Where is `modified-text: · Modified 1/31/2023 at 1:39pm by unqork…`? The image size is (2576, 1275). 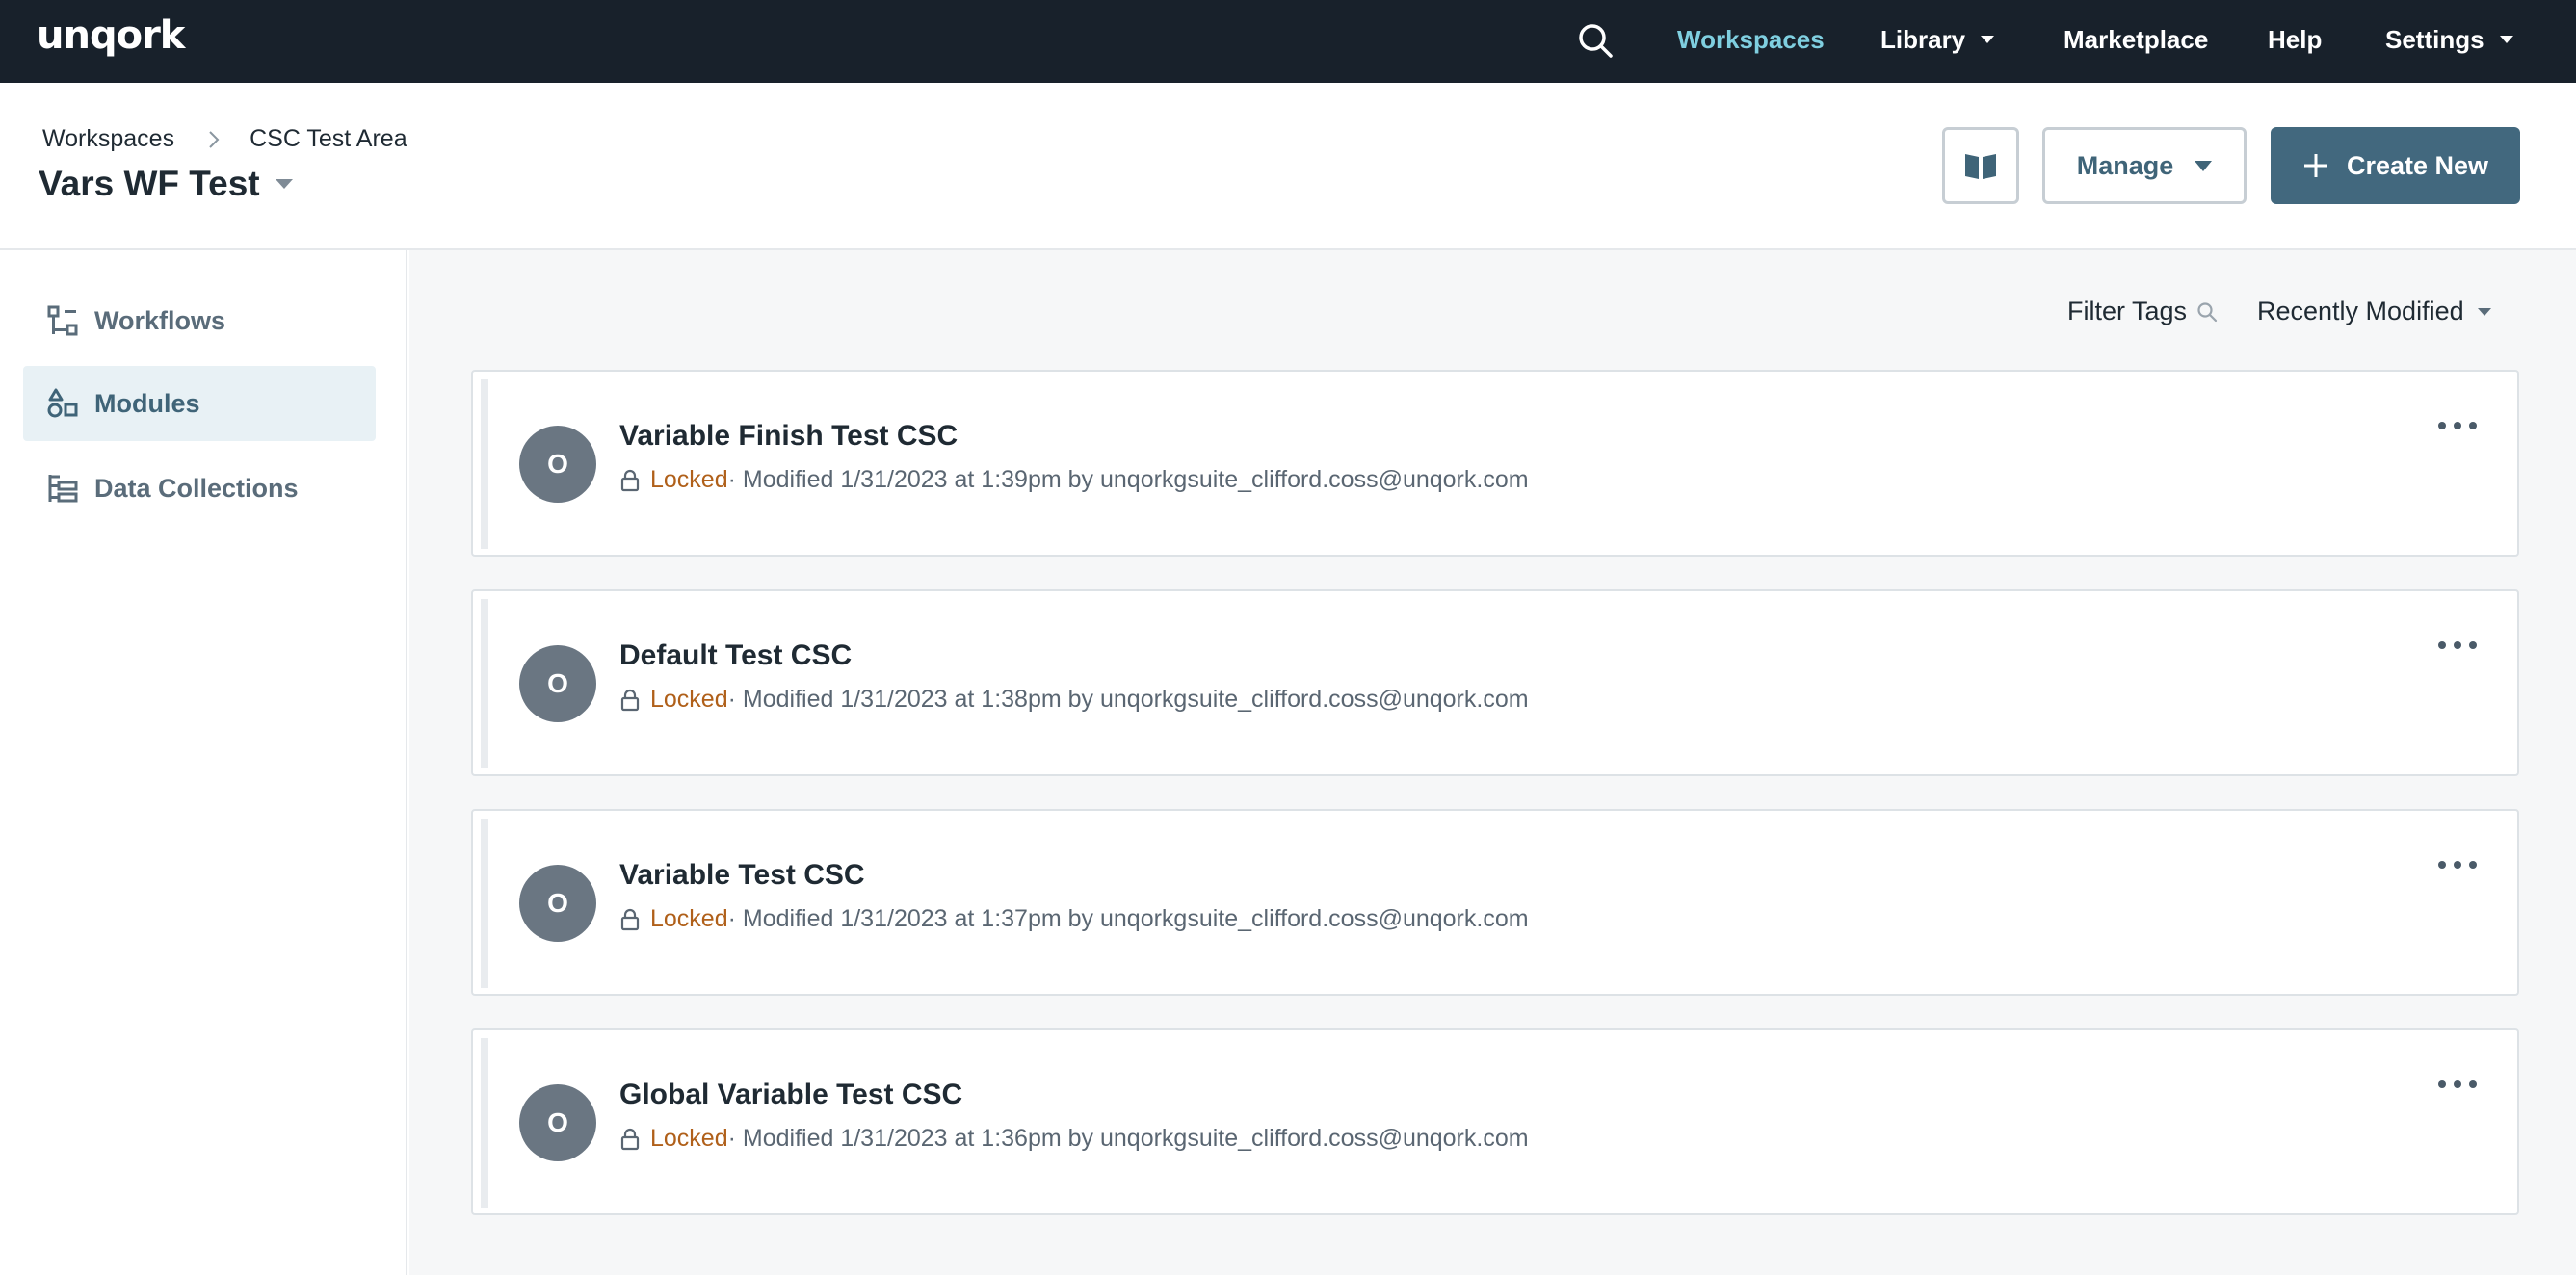
modified-text: · Modified 1/31/2023 at 1:39pm by unqork… is located at coordinates (1128, 479).